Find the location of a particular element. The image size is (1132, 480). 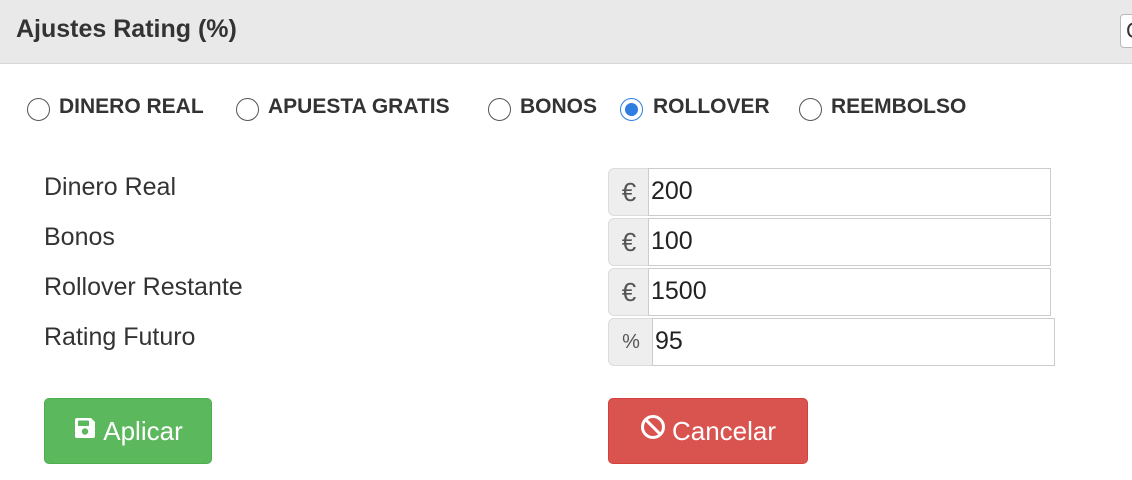

modal-title: Ajustes Rating (%) is located at coordinates (126, 29).